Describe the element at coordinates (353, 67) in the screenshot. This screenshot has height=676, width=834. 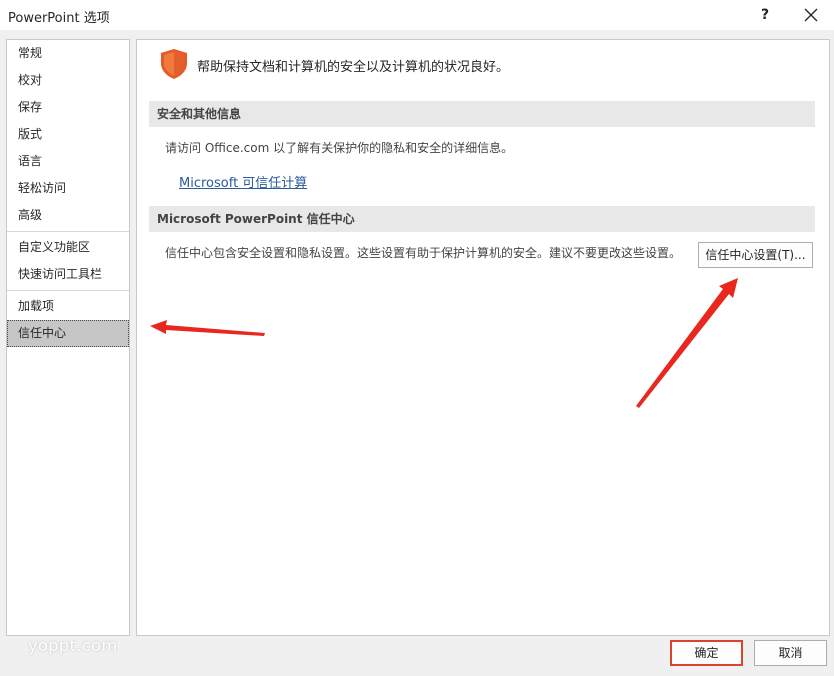
I see `panel-header-text: 帮助保持文档和计算机的安全以及计算机的状况良好。` at that location.